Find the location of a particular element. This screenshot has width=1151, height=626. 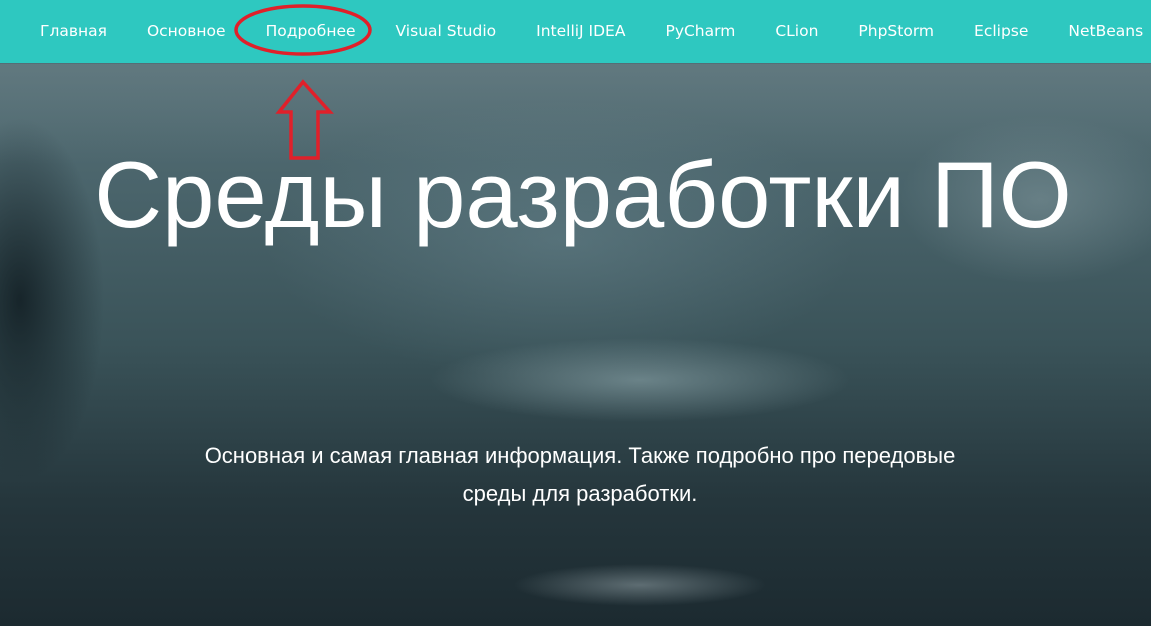

nav-item-home: Главная is located at coordinates (73, 31).